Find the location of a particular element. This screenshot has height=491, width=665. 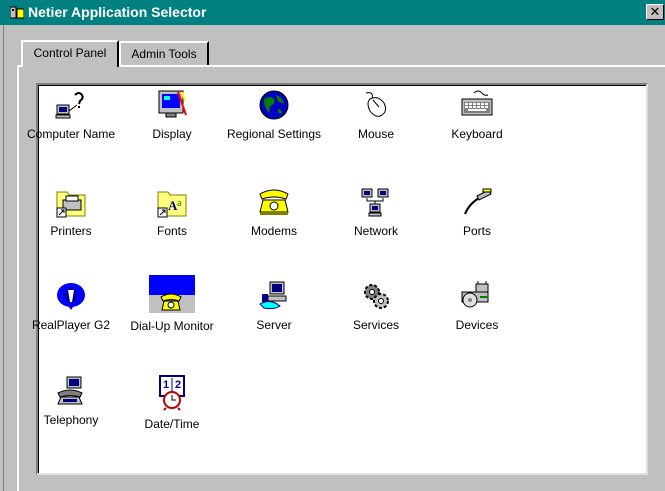

item-devices: Devices is located at coordinates (477, 306).